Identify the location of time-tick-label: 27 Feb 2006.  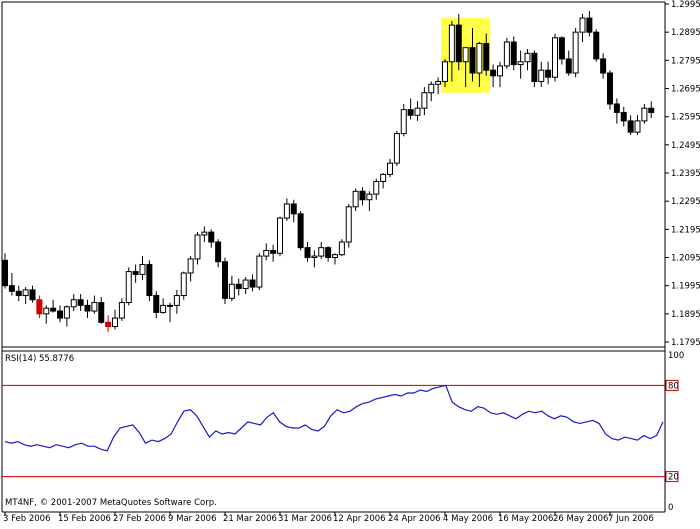
(139, 519).